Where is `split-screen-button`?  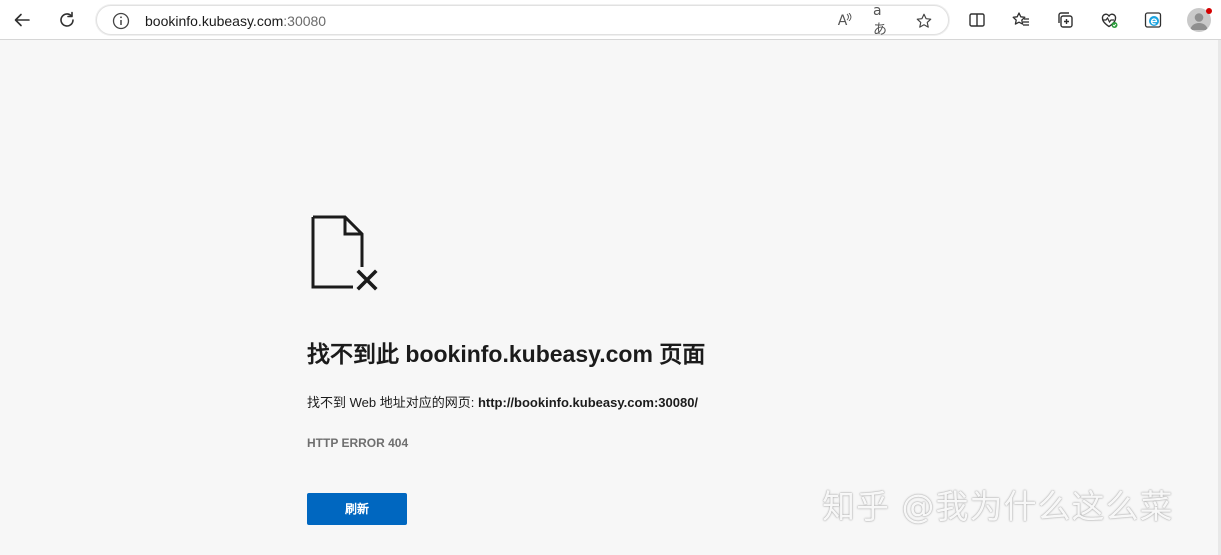 split-screen-button is located at coordinates (977, 20).